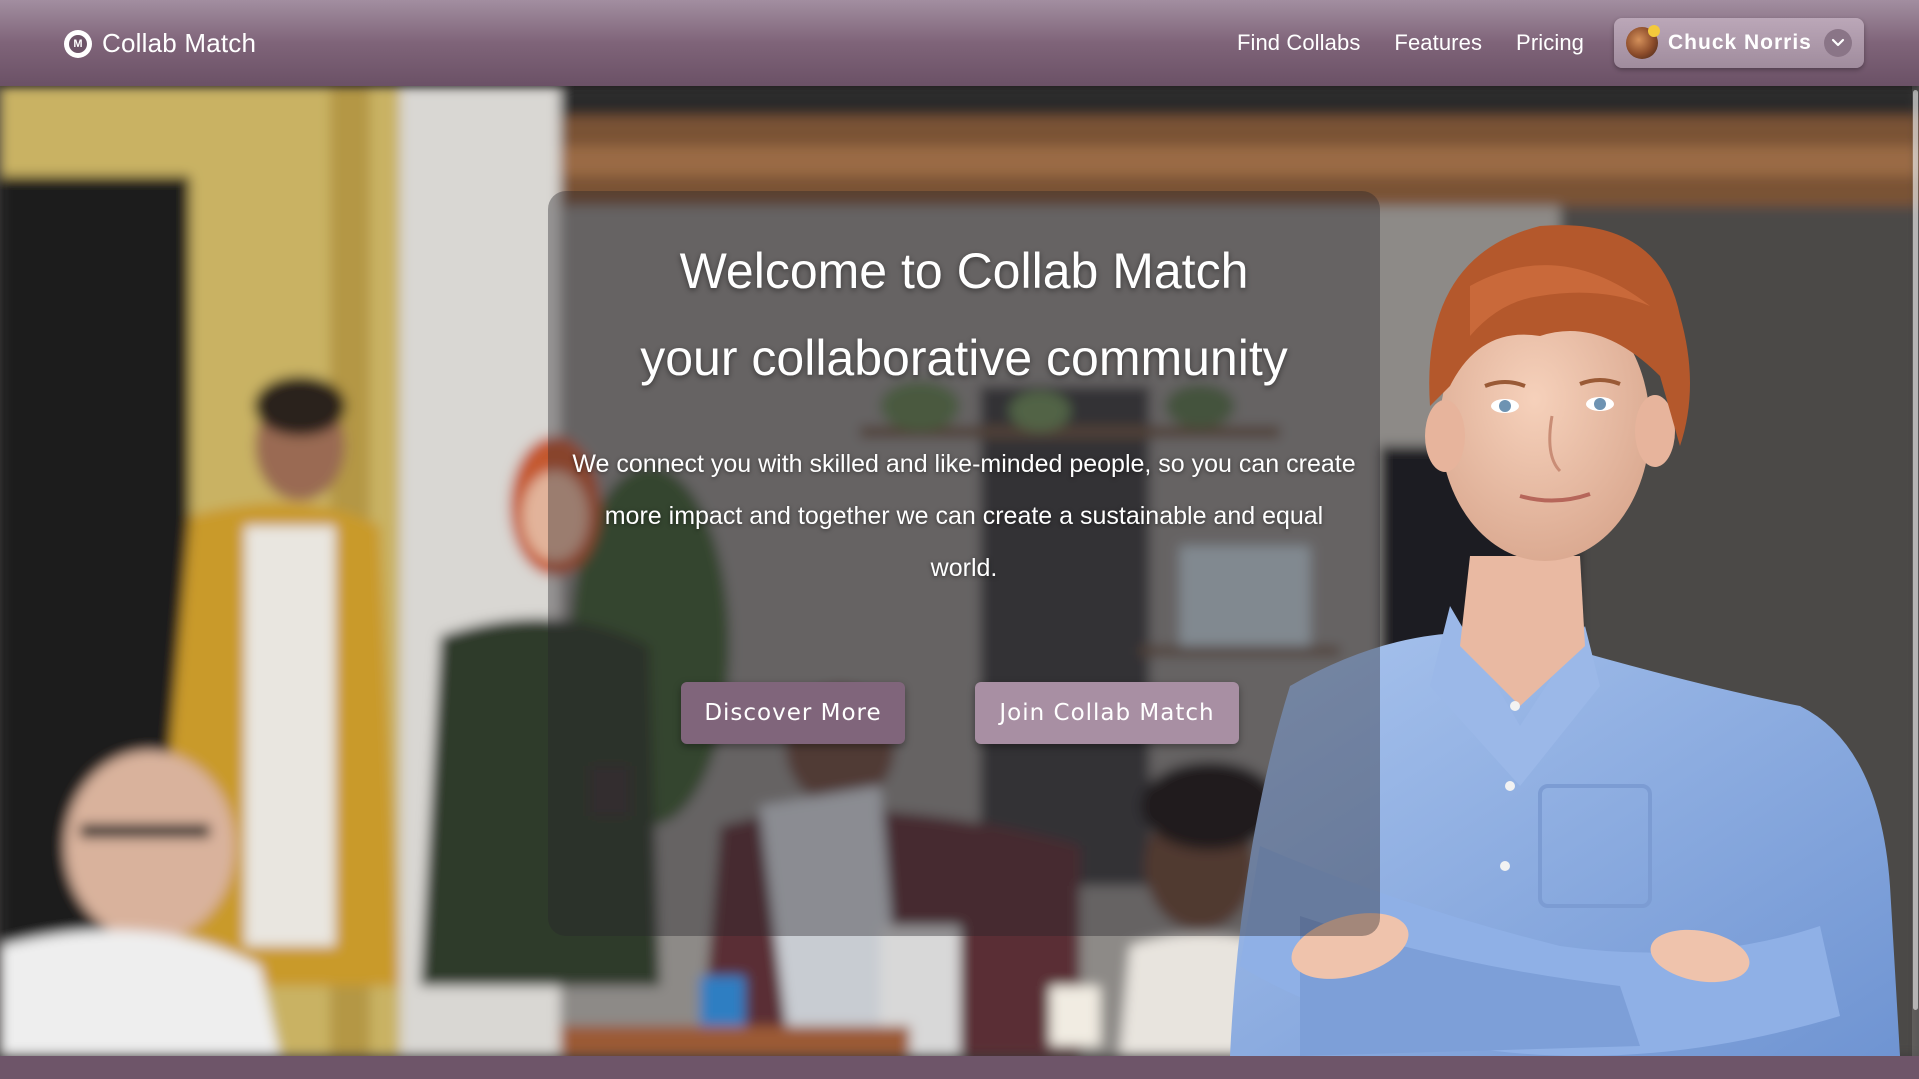 The width and height of the screenshot is (1919, 1079). I want to click on avatar, so click(1643, 42).